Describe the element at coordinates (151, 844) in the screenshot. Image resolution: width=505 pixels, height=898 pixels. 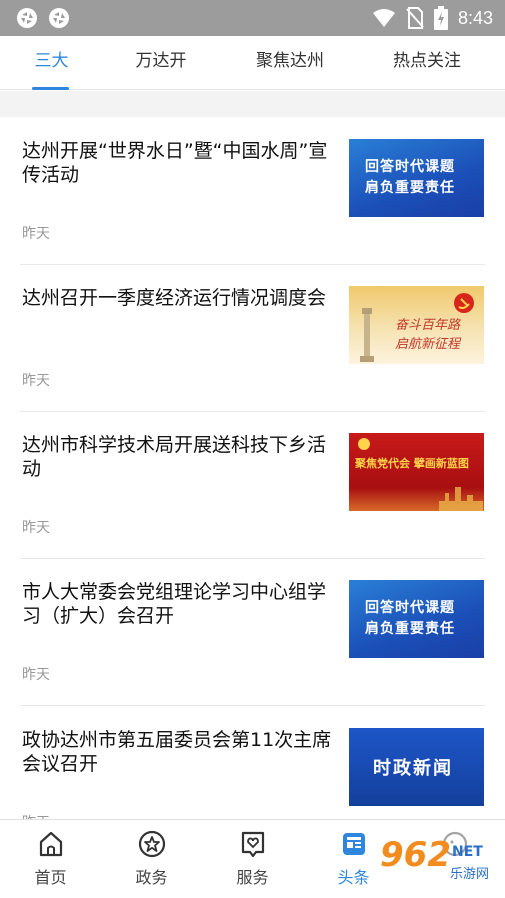
I see `star-badge-icon` at that location.